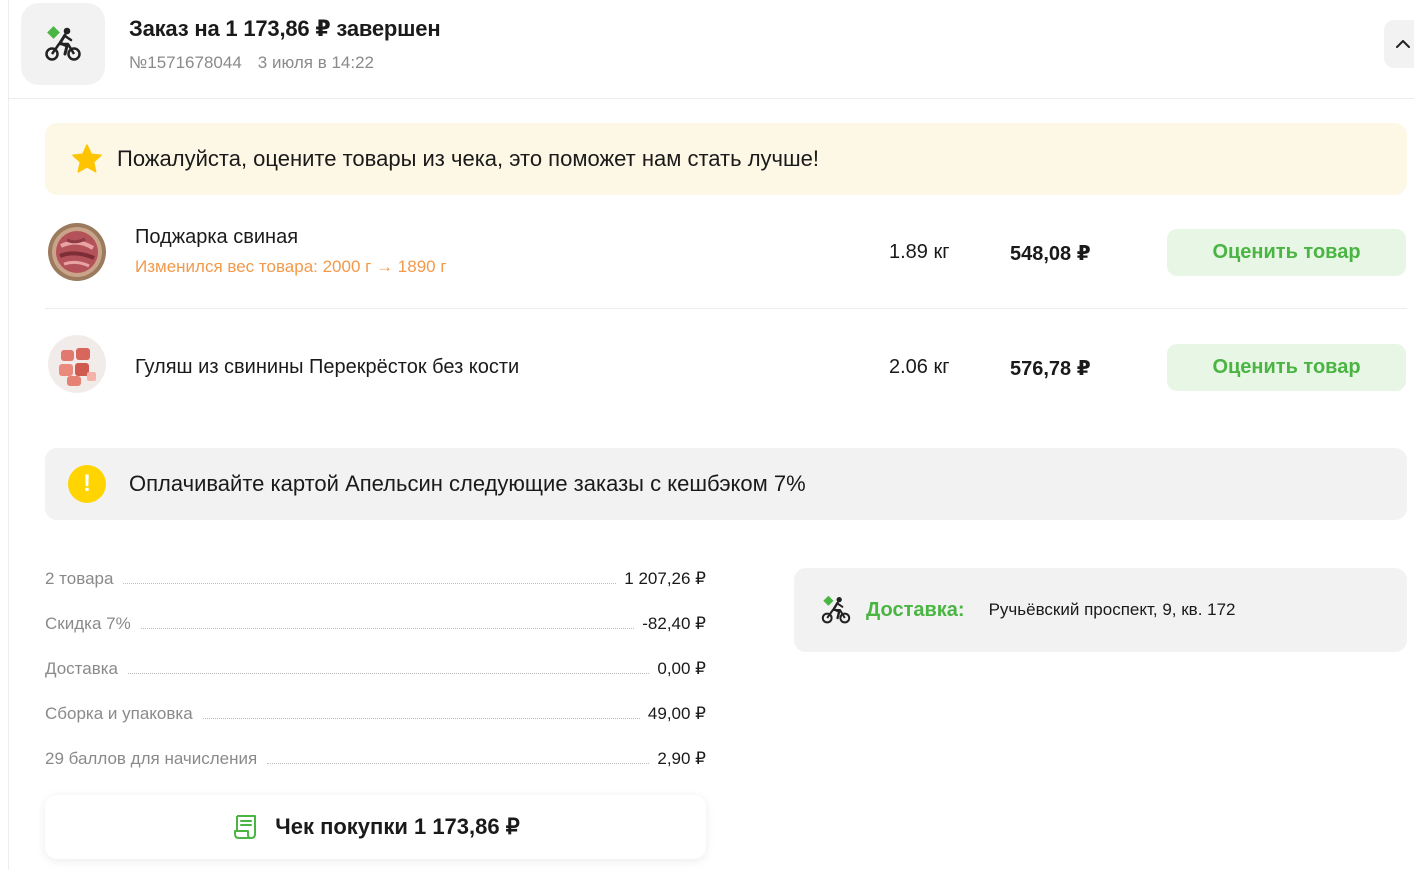 The height and width of the screenshot is (870, 1414). Describe the element at coordinates (1403, 44) in the screenshot. I see `chevron-up-icon` at that location.